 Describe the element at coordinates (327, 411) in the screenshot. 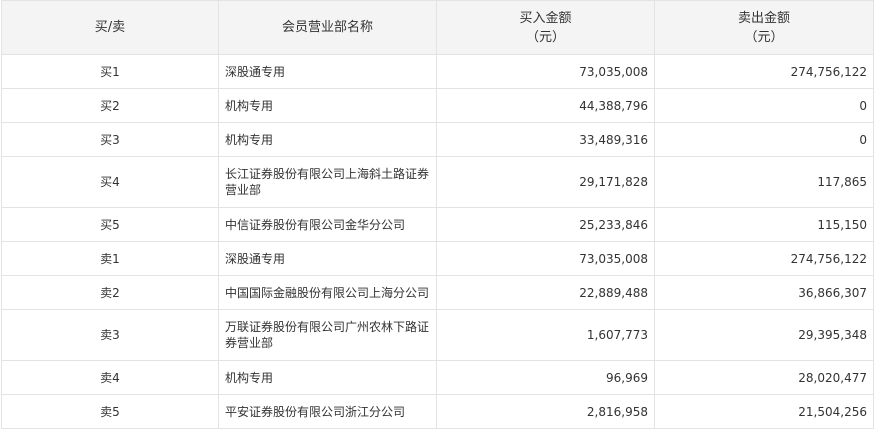

I see `member-name-cell: 平安证券股份有限公司浙江分公司` at that location.